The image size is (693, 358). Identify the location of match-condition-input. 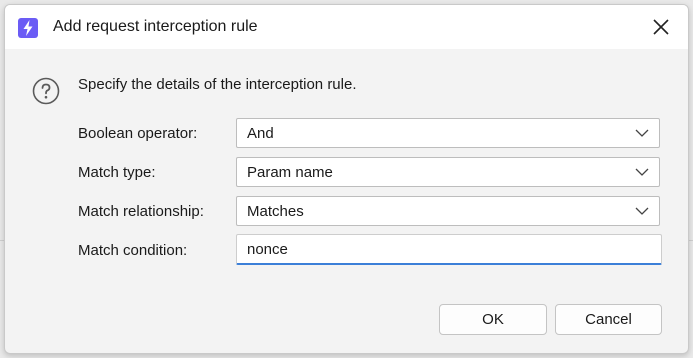
(449, 249).